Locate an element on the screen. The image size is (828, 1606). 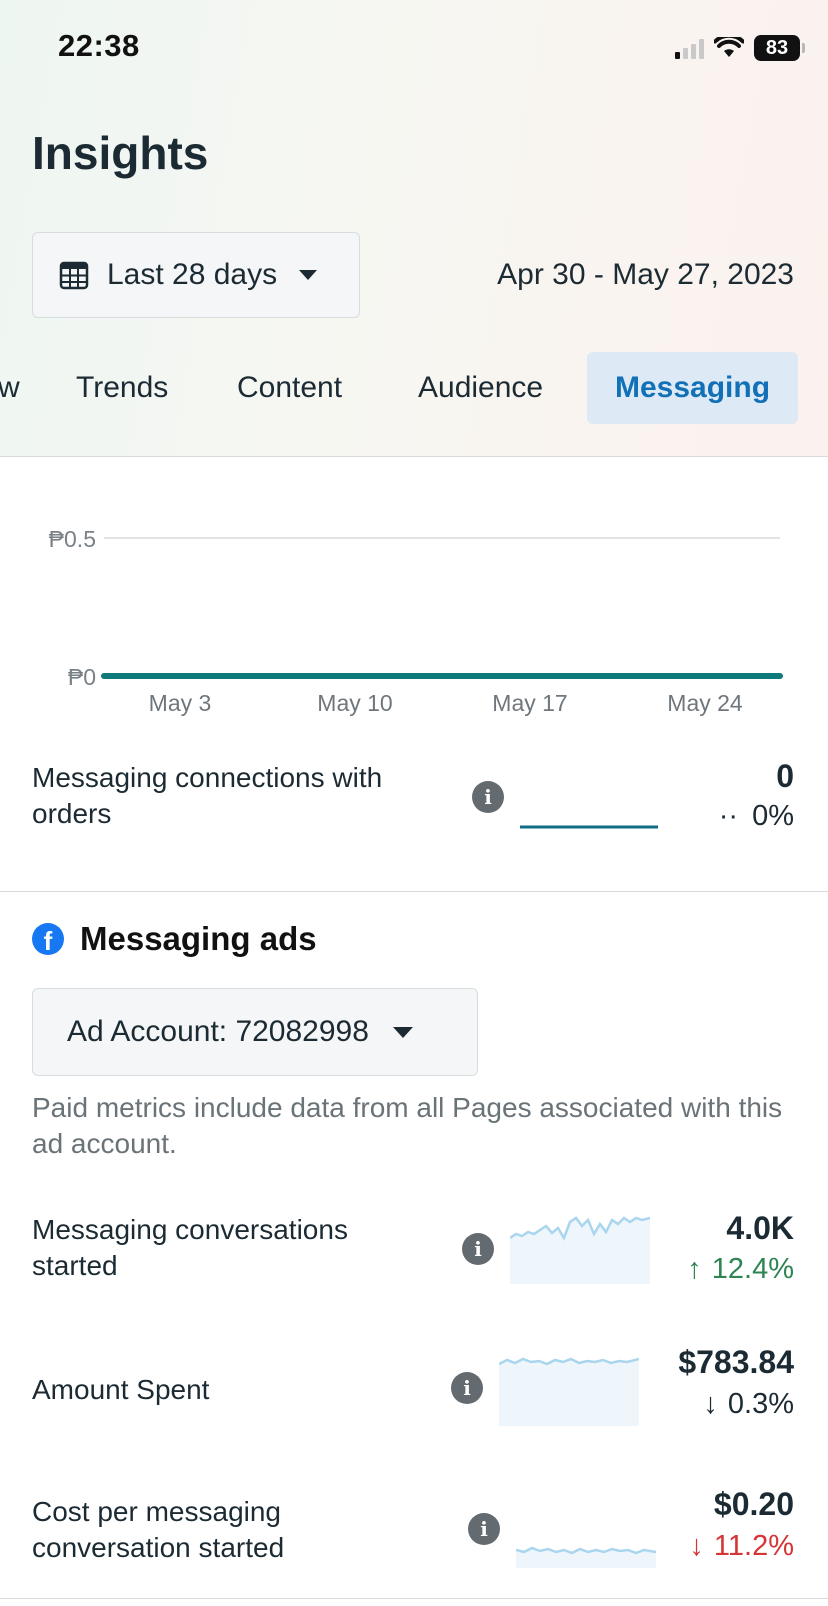
tab-content: Content is located at coordinates (289, 388).